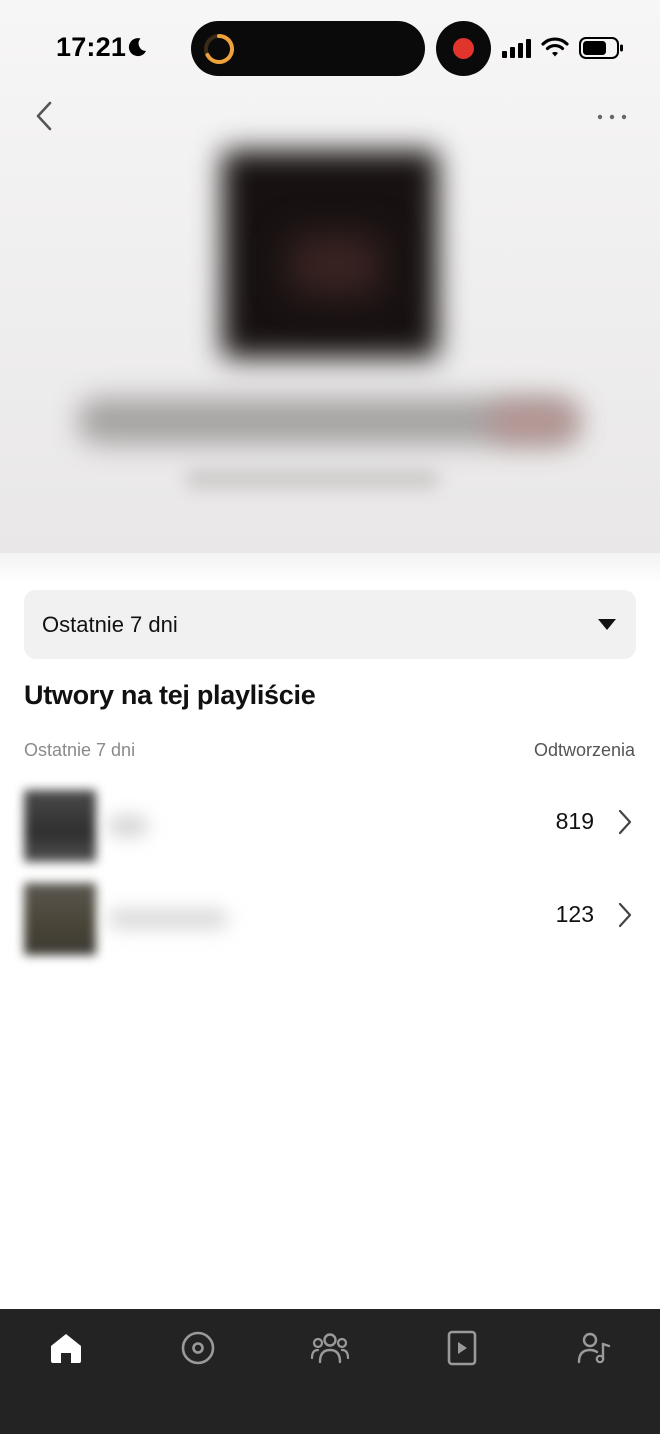 The height and width of the screenshot is (1434, 660). Describe the element at coordinates (607, 624) in the screenshot. I see `caret-down-icon` at that location.